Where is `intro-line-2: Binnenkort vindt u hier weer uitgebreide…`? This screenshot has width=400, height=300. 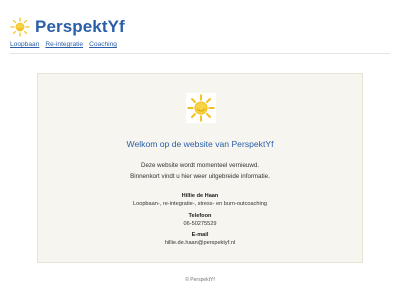 intro-line-2: Binnenkort vindt u hier weer uitgebreide… is located at coordinates (200, 176).